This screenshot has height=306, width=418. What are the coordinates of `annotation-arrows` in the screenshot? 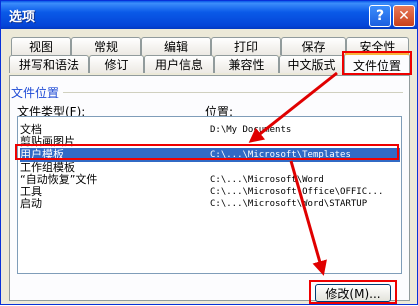 It's located at (293, 173).